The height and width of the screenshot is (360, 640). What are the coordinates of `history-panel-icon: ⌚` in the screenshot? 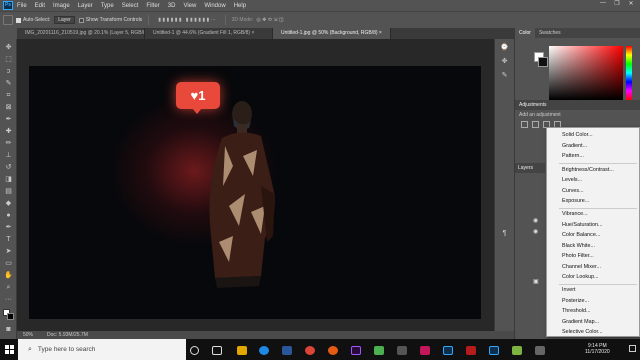 It's located at (504, 47).